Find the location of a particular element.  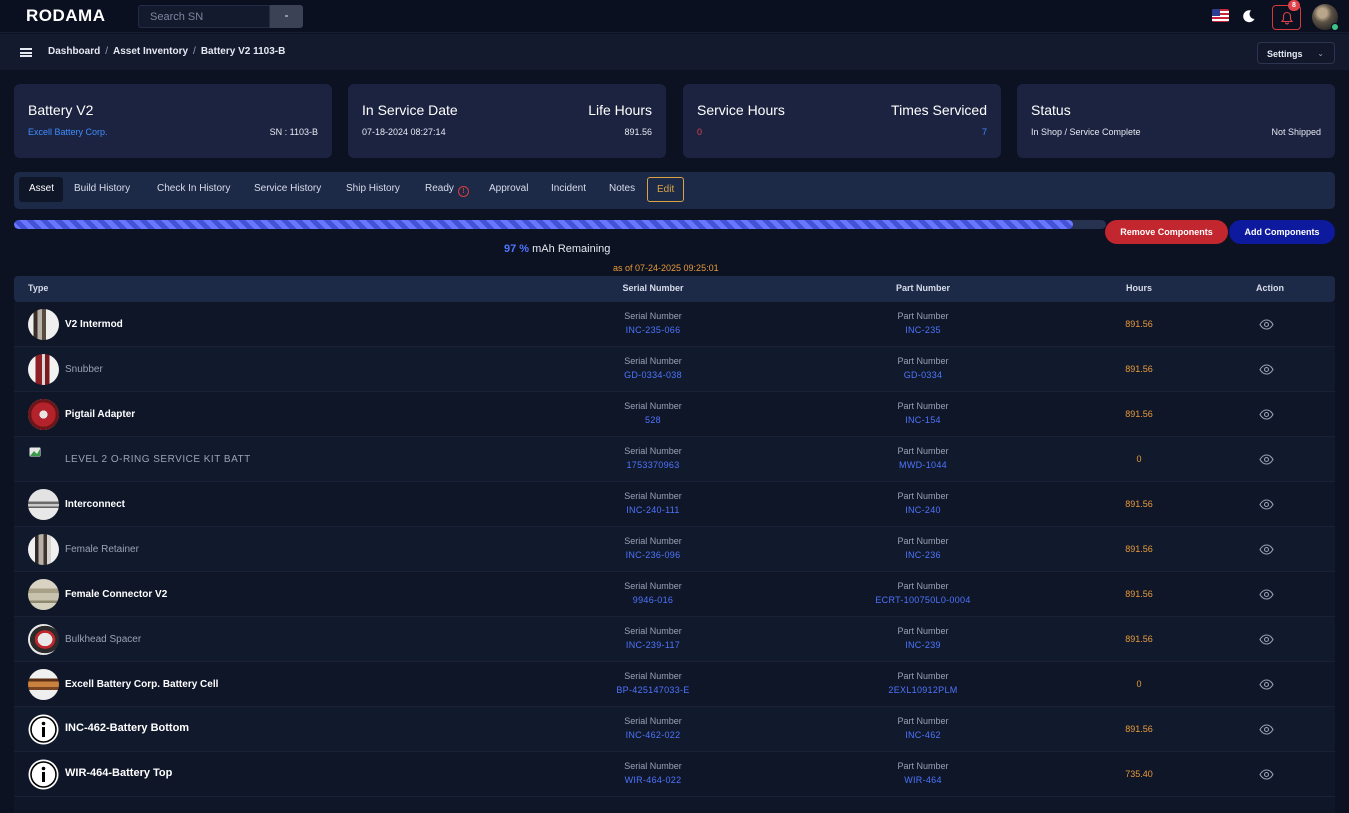

tab-asset: Asset is located at coordinates (41, 189).